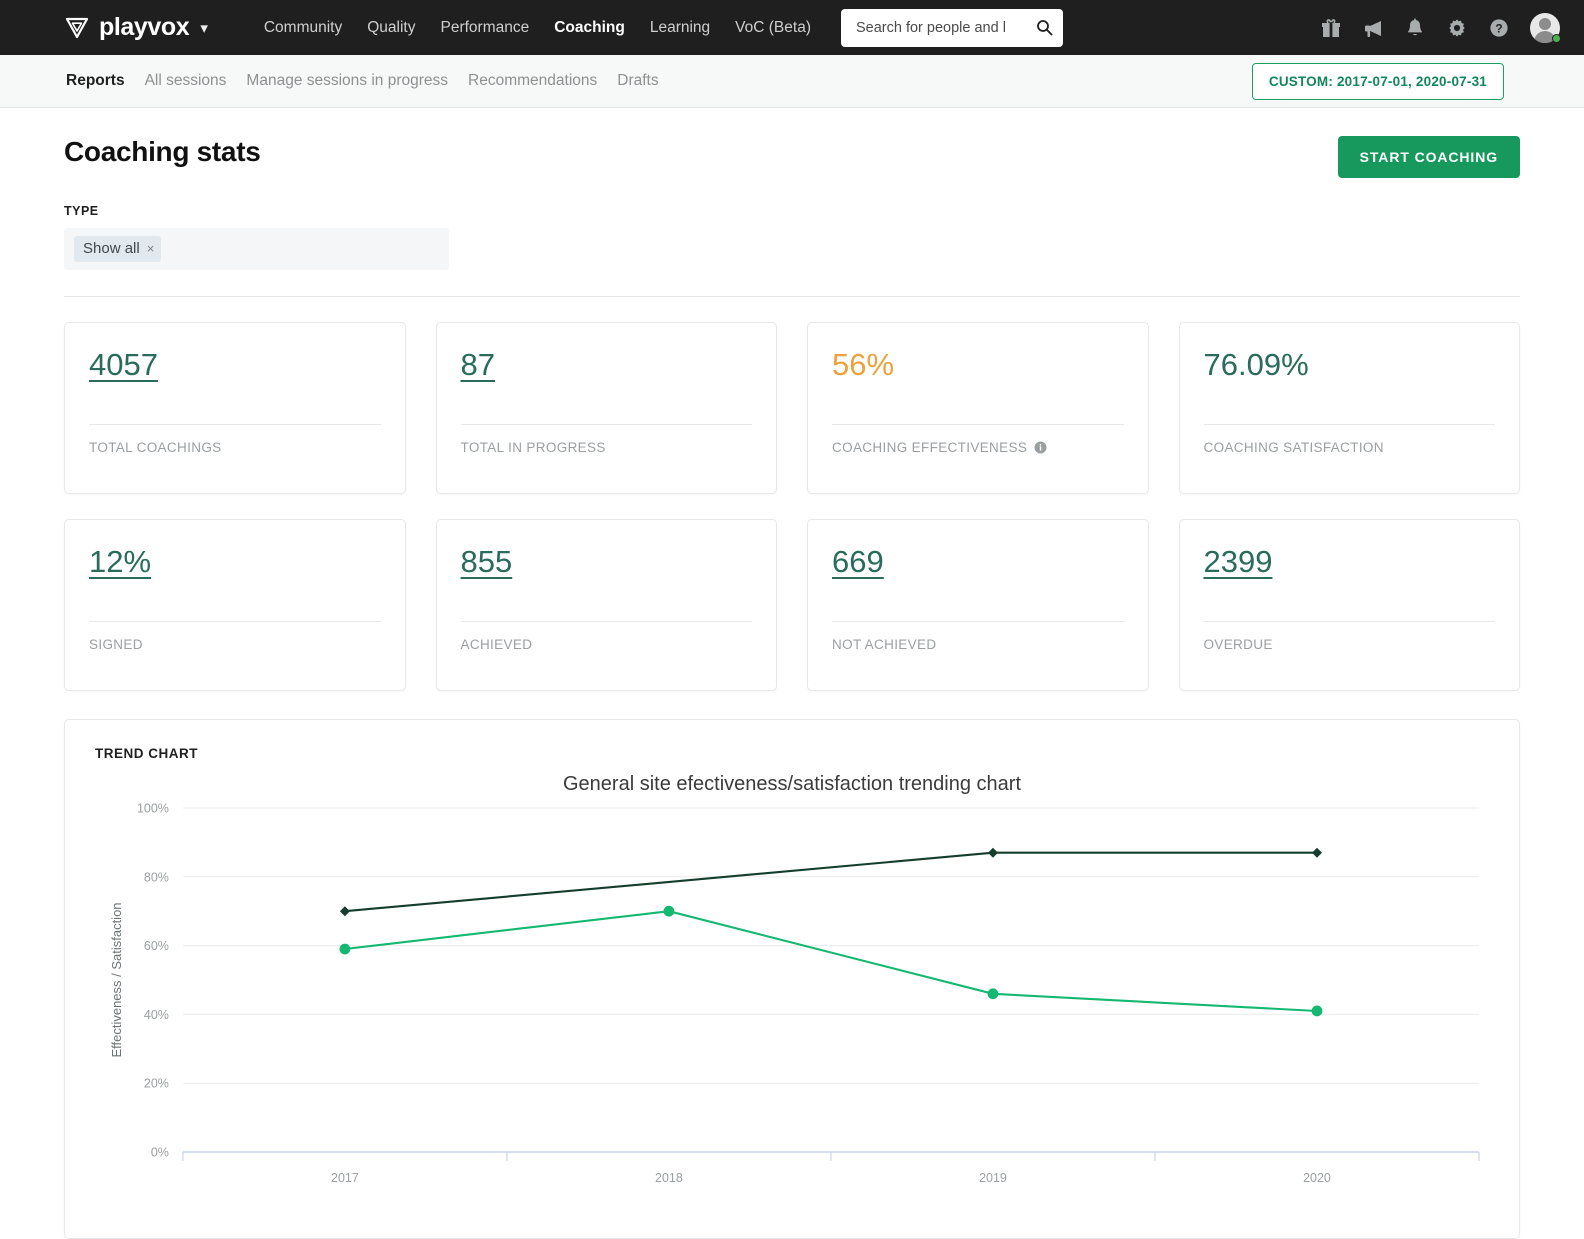  I want to click on close-icon: ×, so click(151, 248).